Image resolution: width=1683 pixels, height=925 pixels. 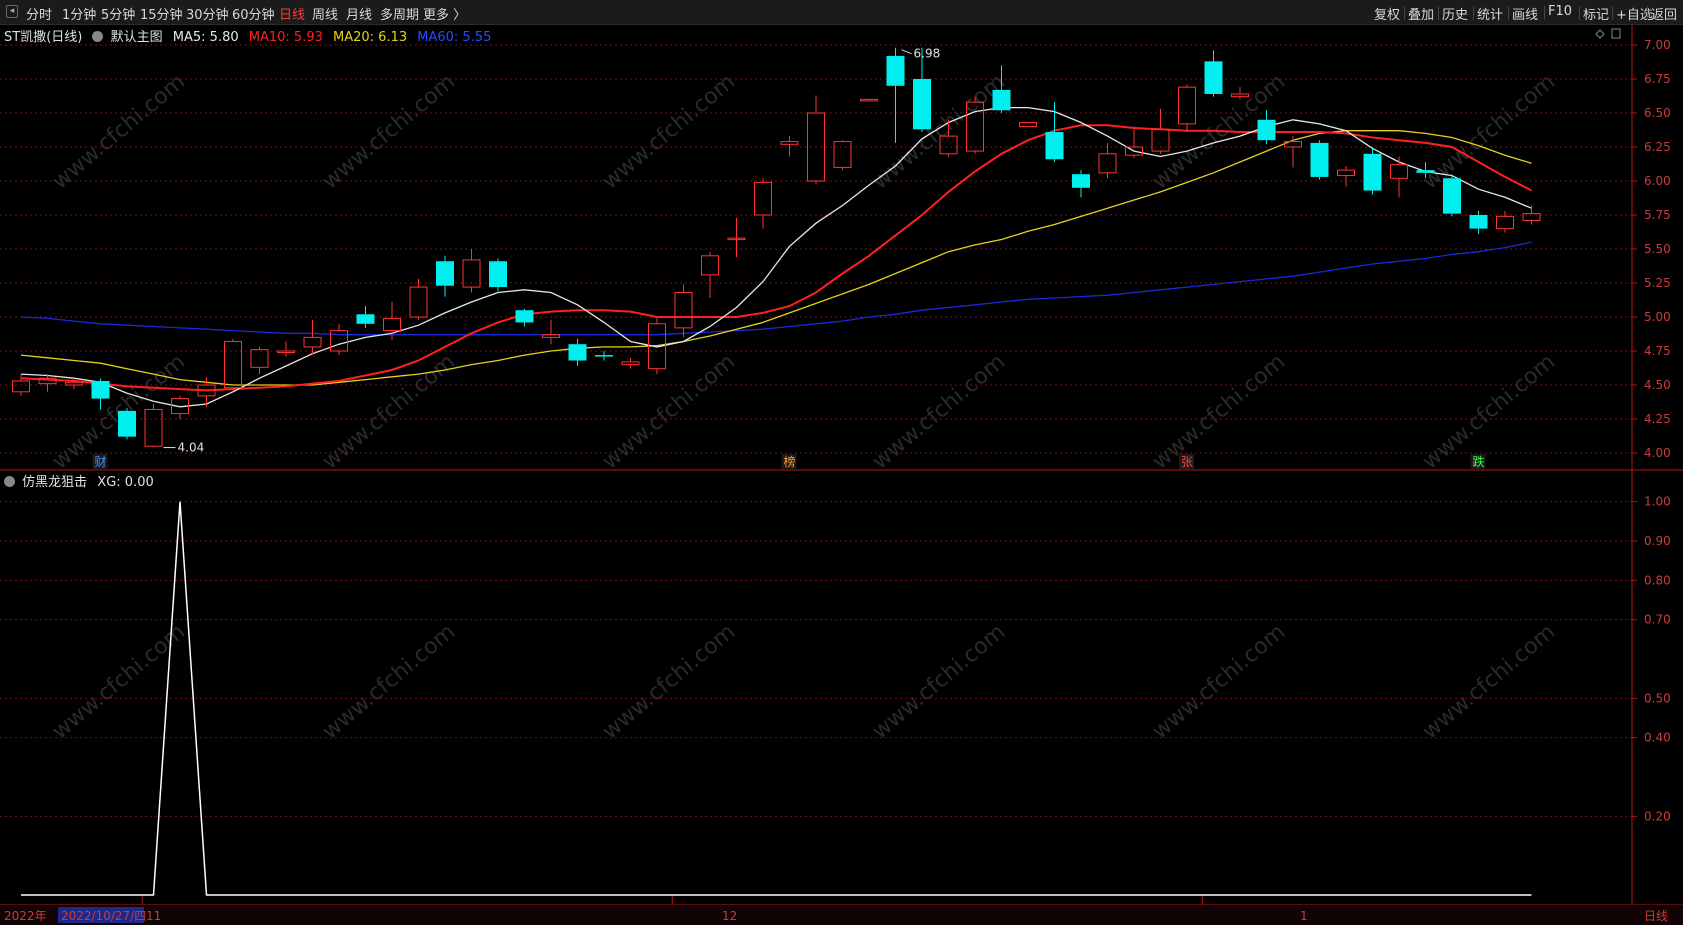 What do you see at coordinates (1657, 453) in the screenshot?
I see `price-tick-label: 4.00` at bounding box center [1657, 453].